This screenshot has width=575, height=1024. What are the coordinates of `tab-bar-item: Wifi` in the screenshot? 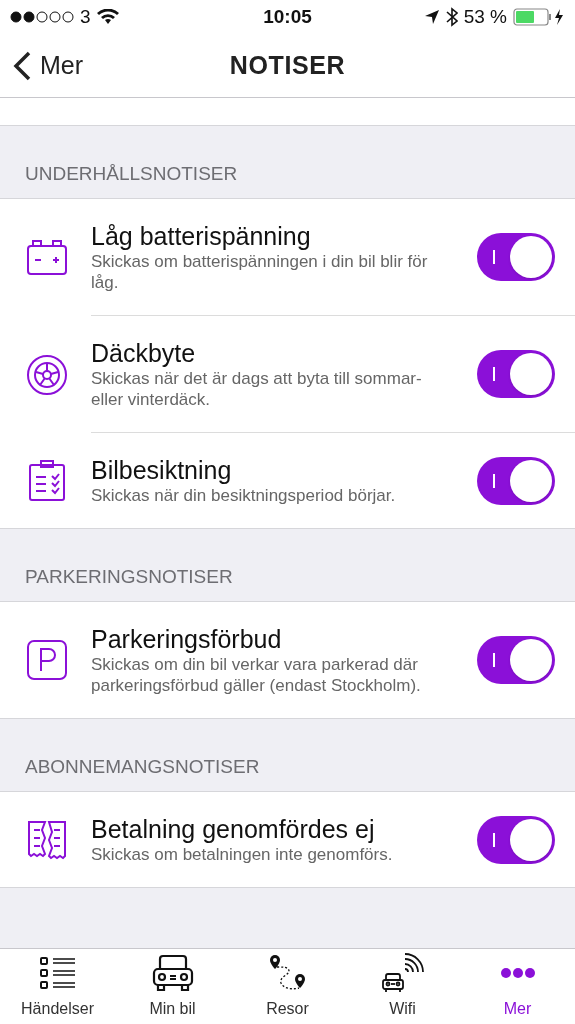 It's located at (402, 986).